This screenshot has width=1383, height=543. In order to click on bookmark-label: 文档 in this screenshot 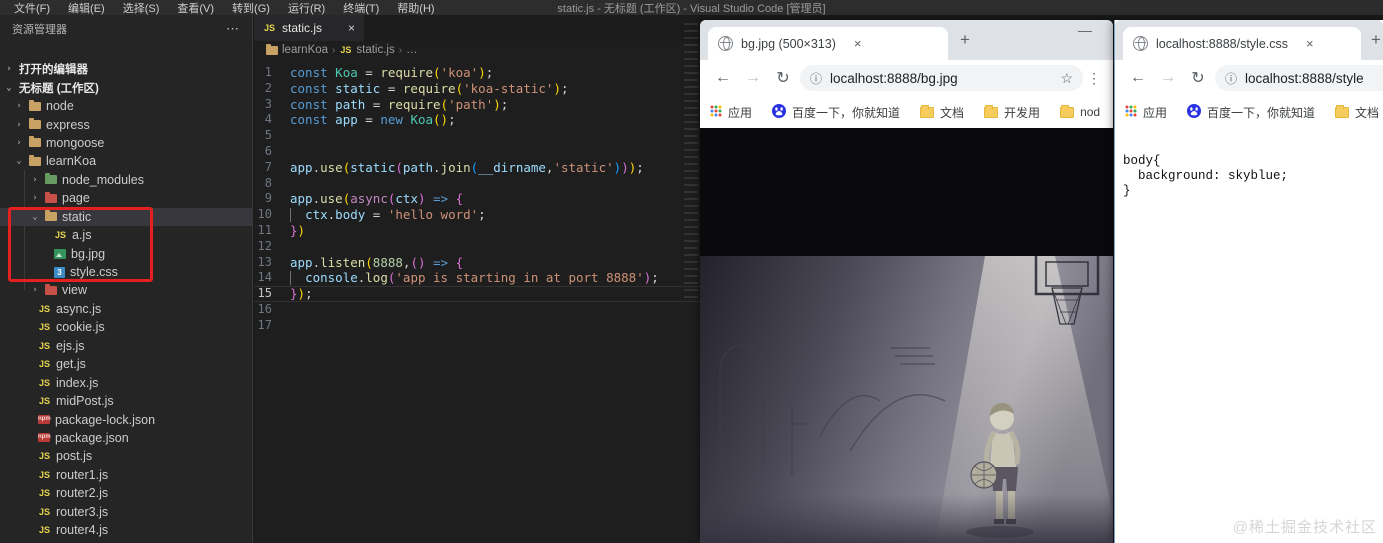, I will do `click(952, 112)`.